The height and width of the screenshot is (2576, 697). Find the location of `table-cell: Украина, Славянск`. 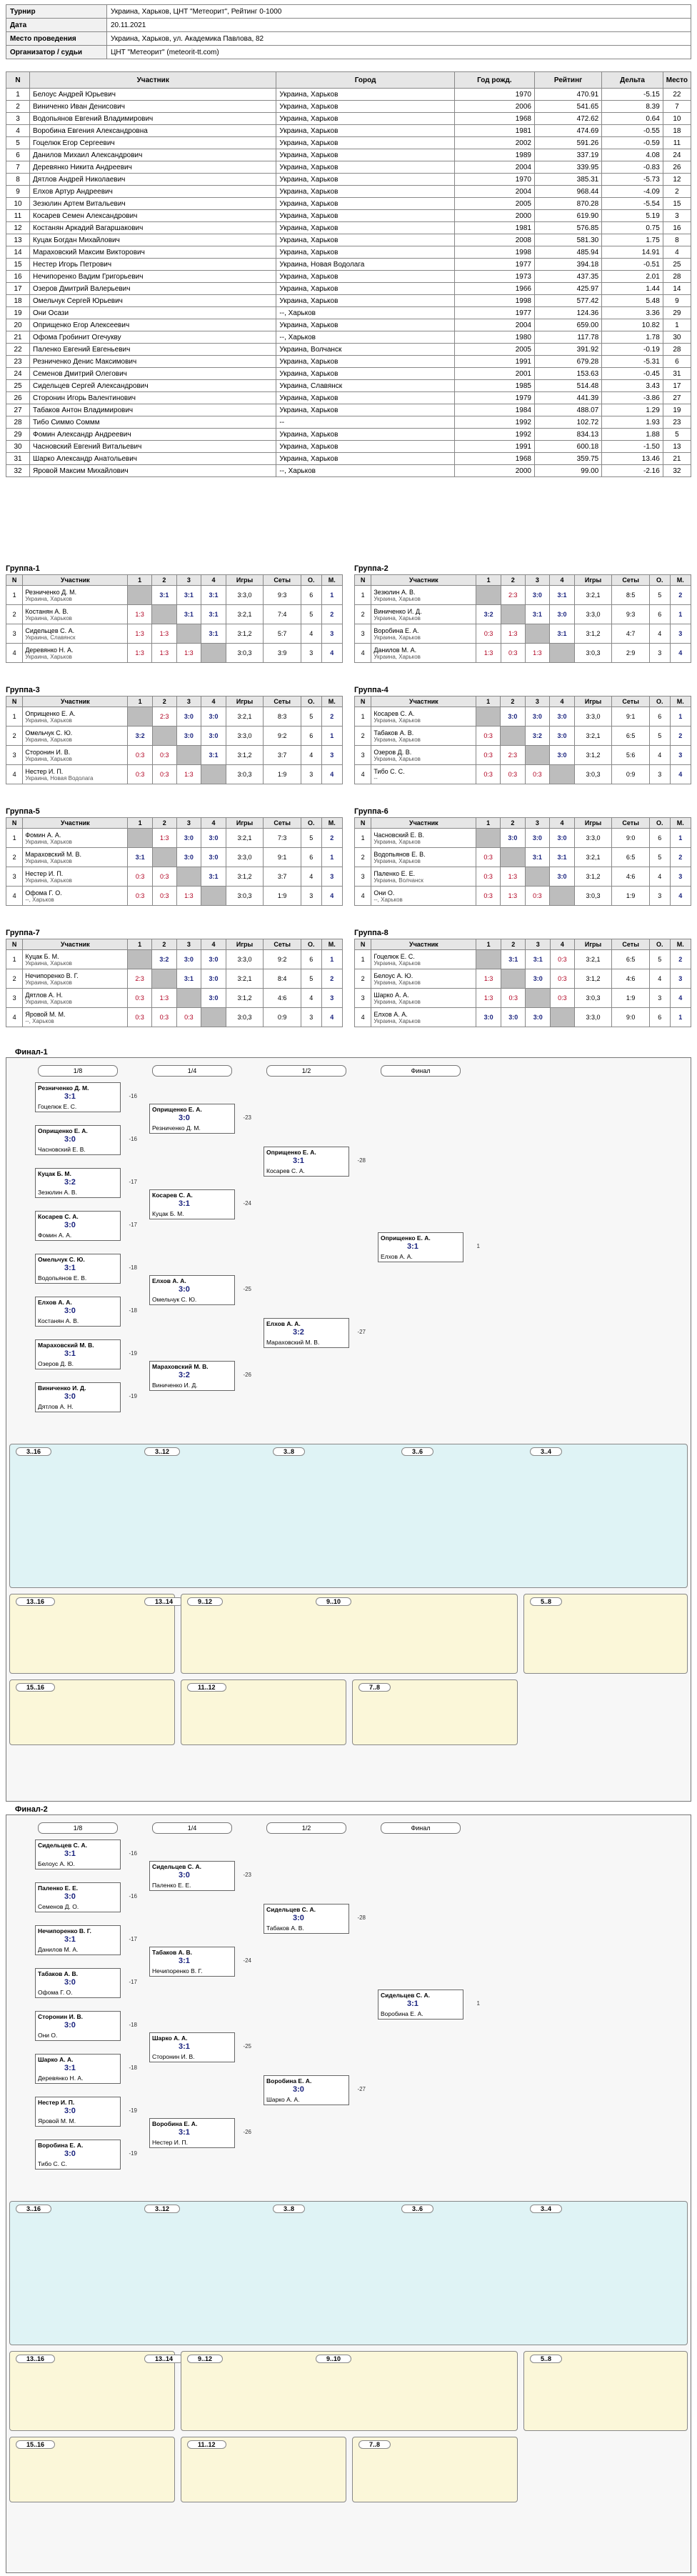

table-cell: Украина, Славянск is located at coordinates (365, 386).